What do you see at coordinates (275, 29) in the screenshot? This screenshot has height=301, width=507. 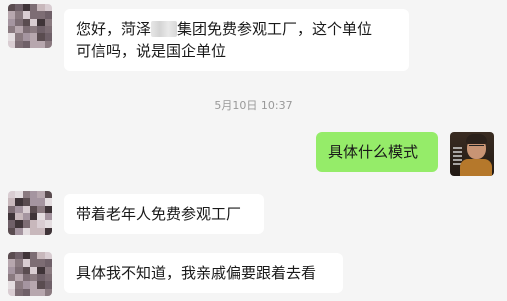 I see `message-text-segment: 集团免费参观工厂，这个单位` at bounding box center [275, 29].